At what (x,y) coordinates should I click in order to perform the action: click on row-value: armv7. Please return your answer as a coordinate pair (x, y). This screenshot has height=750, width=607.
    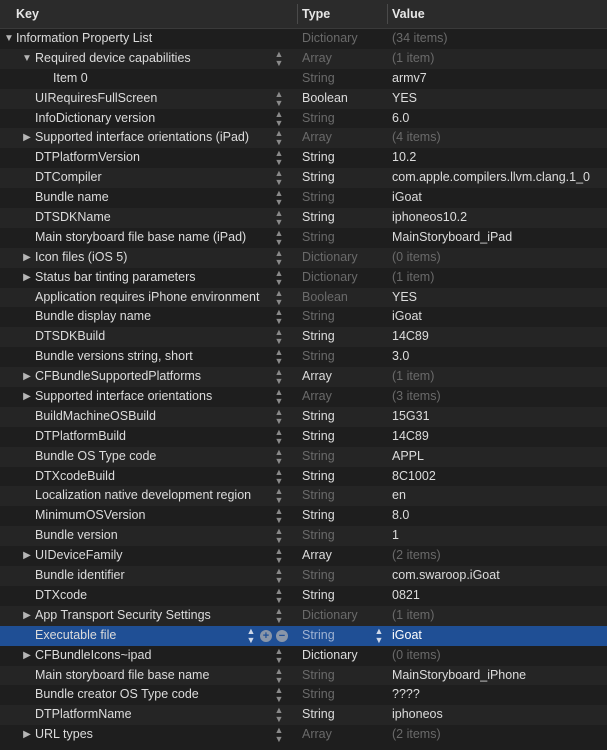
    Looking at the image, I should click on (409, 79).